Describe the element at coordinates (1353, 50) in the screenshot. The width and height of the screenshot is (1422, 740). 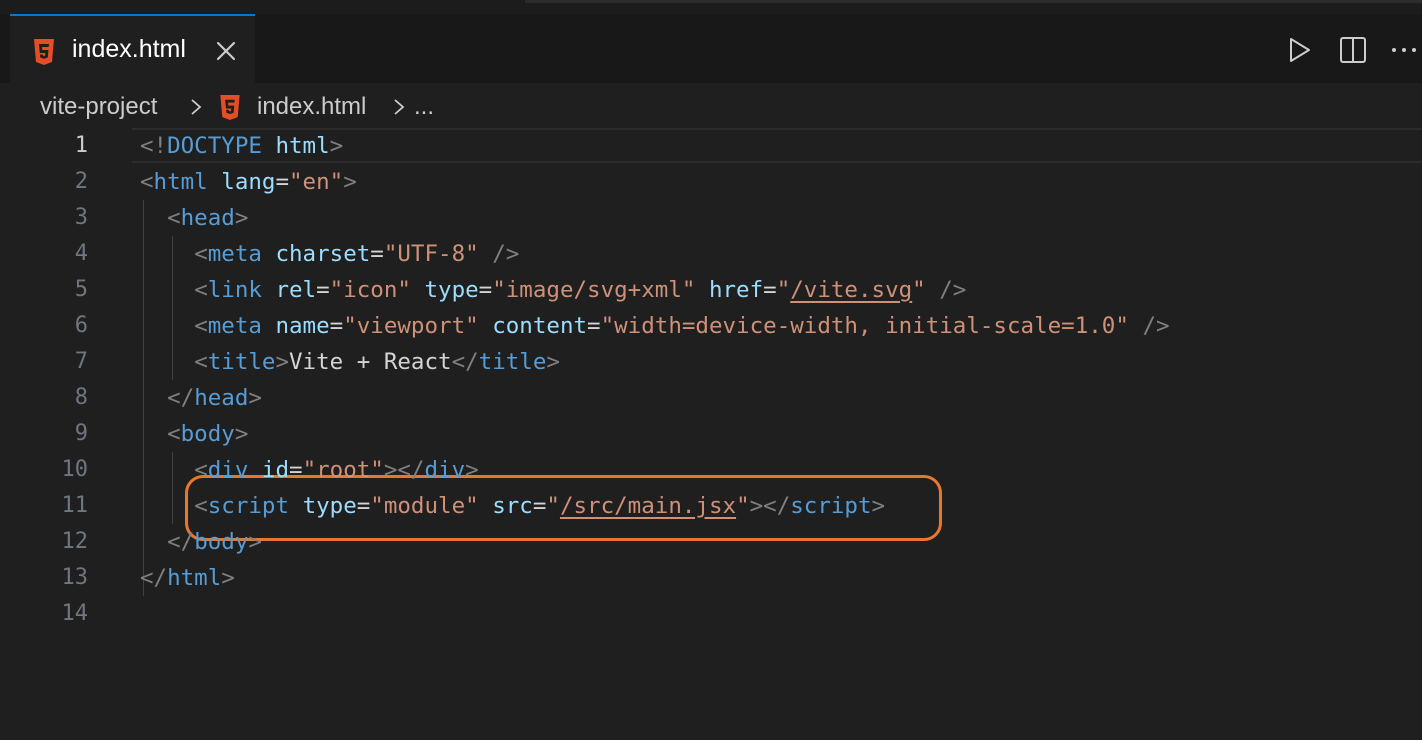
I see `split-editor-icon` at that location.